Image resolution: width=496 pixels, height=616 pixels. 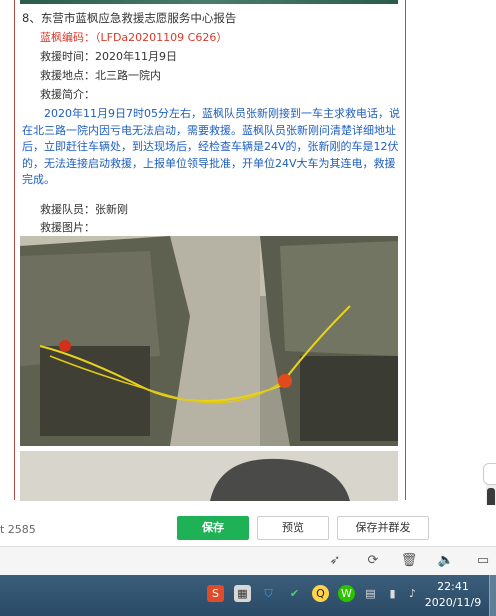 What do you see at coordinates (108, 56) in the screenshot?
I see `rescue-time: 救援时间：2020年11月9日` at bounding box center [108, 56].